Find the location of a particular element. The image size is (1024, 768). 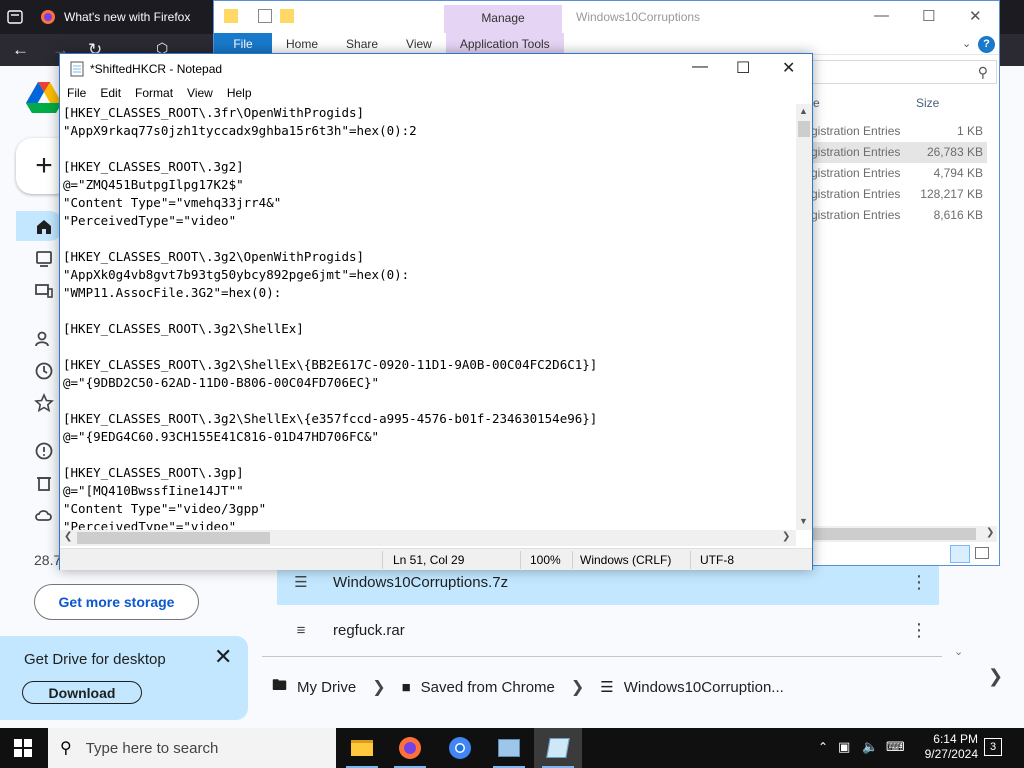

tab-share: Share is located at coordinates (362, 43).